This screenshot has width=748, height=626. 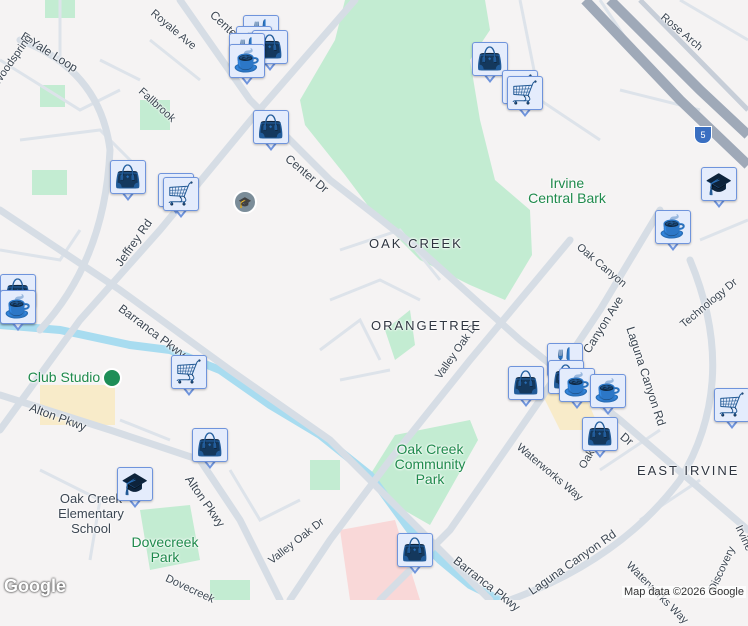 What do you see at coordinates (703, 135) in the screenshot?
I see `interstate-shield-icon: 5` at bounding box center [703, 135].